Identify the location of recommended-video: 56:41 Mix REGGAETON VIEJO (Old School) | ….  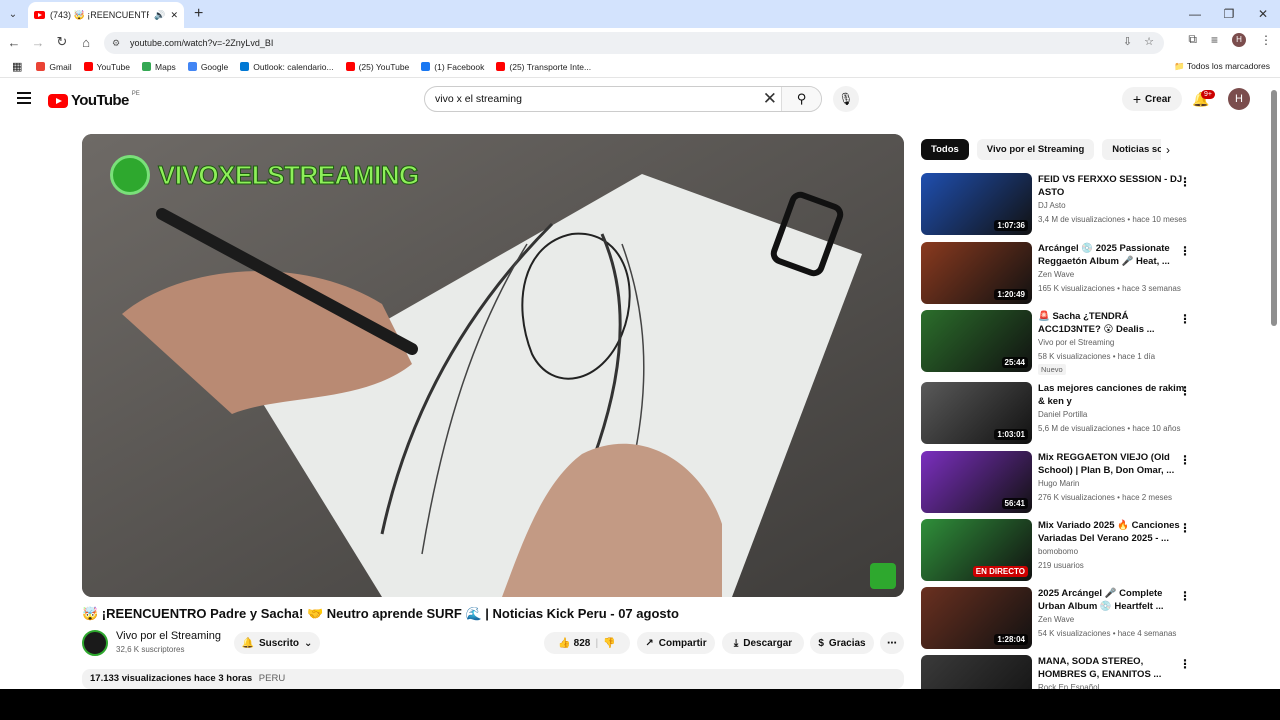
(1061, 483).